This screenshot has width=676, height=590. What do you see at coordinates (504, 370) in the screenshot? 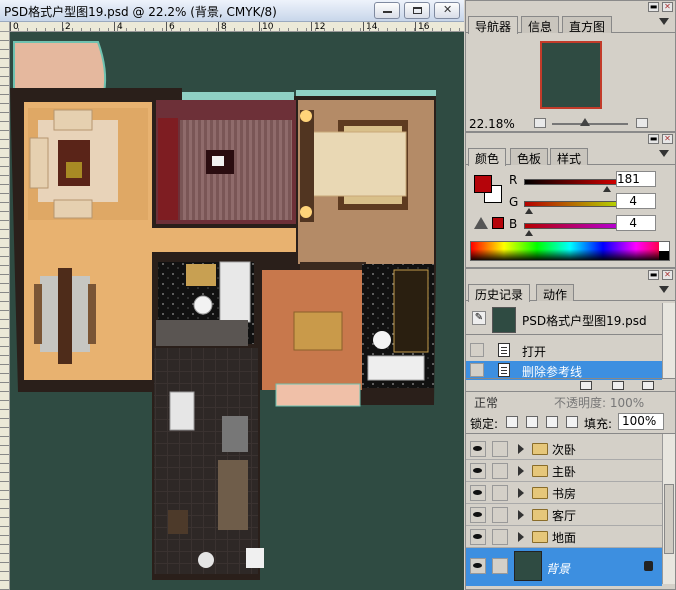
I see `document-icon` at bounding box center [504, 370].